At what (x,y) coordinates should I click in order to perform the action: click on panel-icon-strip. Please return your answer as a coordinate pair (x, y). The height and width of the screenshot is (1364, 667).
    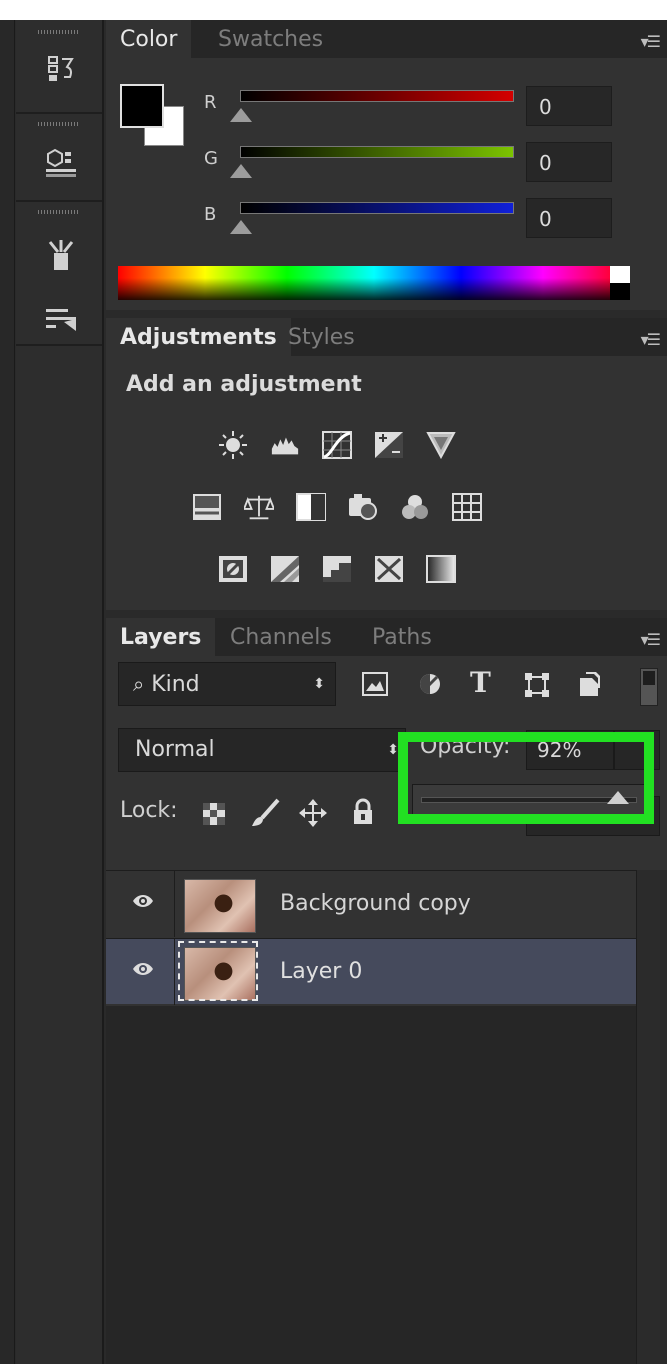
    Looking at the image, I should click on (60, 692).